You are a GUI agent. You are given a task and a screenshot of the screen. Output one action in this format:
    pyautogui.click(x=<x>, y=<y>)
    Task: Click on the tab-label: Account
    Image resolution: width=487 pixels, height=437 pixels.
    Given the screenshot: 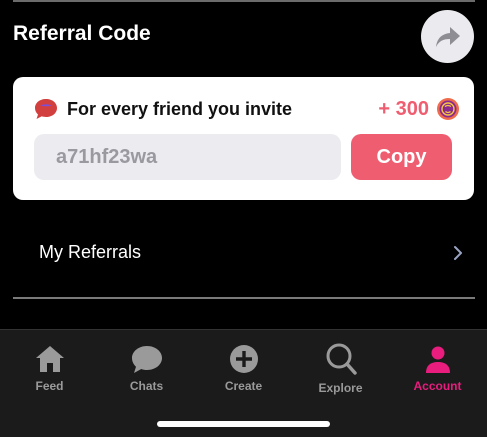 What is the action you would take?
    pyautogui.click(x=437, y=386)
    